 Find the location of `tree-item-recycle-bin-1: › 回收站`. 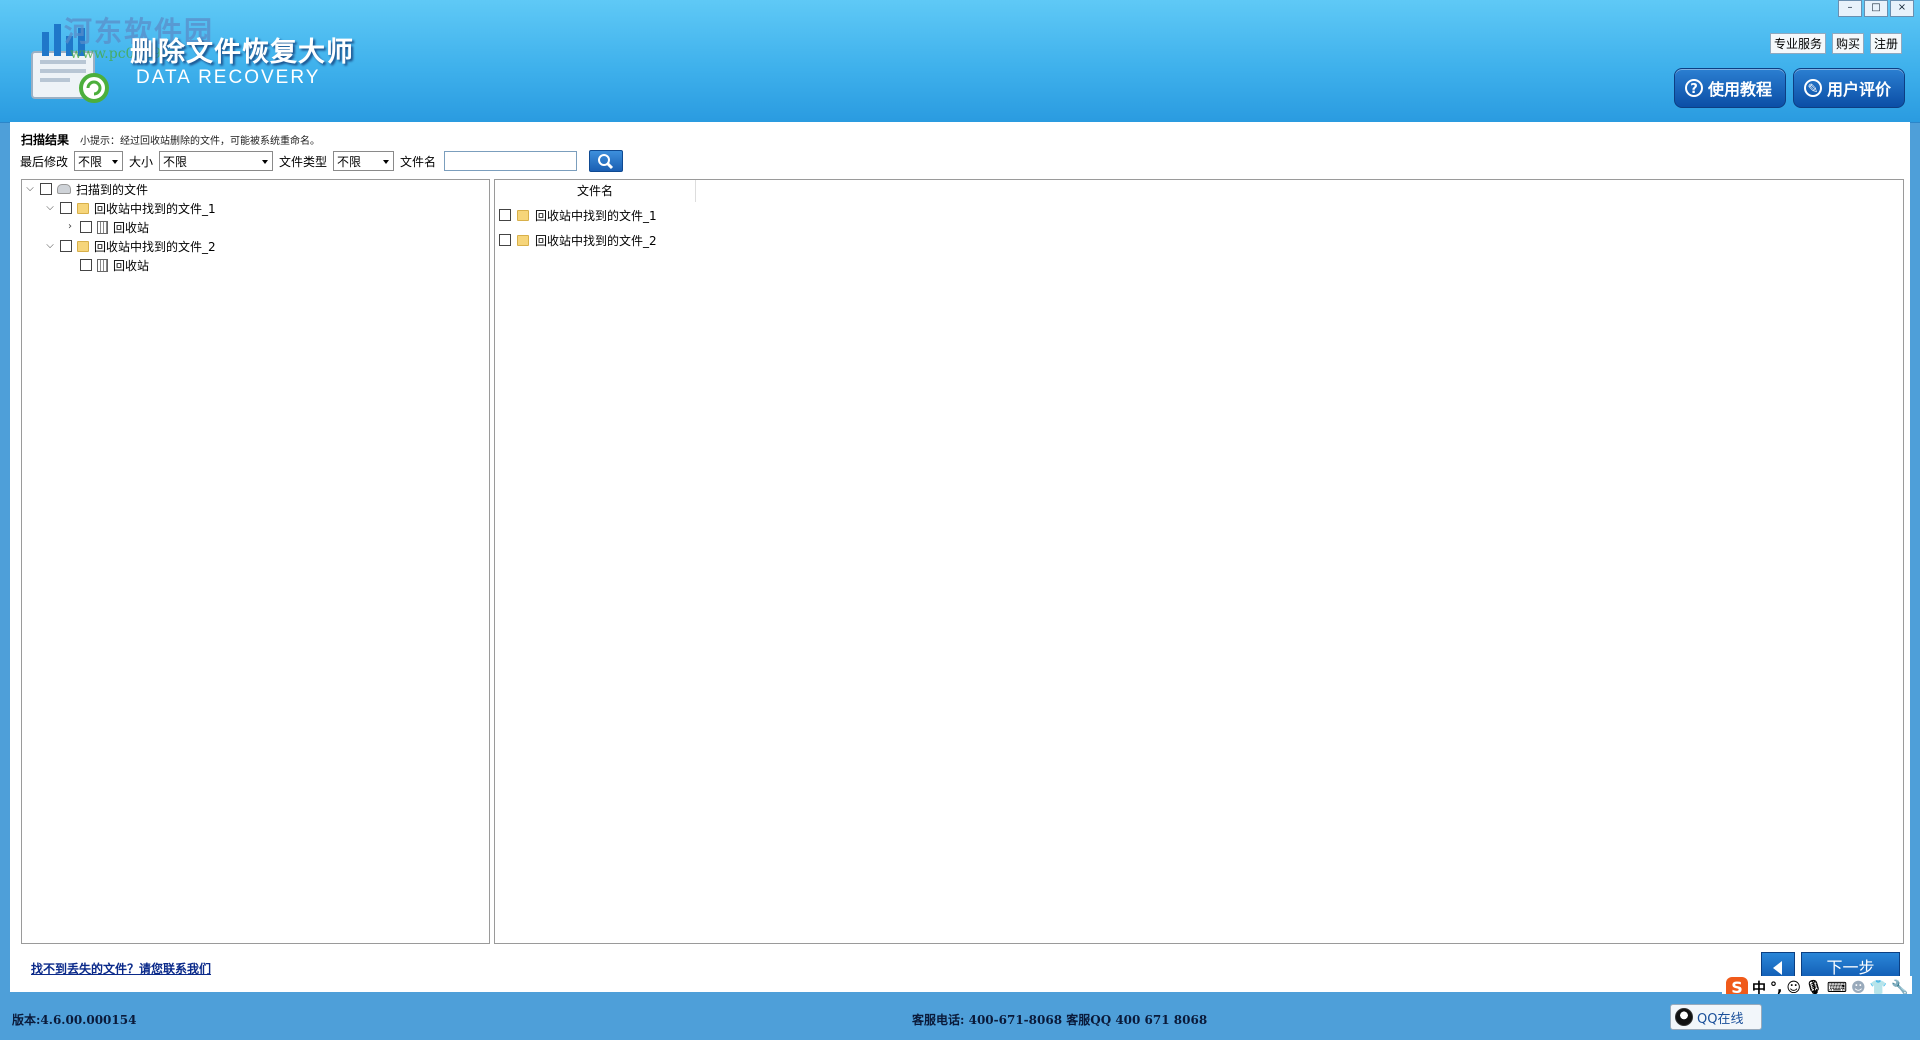

tree-item-recycle-bin-1: › 回收站 is located at coordinates (107, 227).